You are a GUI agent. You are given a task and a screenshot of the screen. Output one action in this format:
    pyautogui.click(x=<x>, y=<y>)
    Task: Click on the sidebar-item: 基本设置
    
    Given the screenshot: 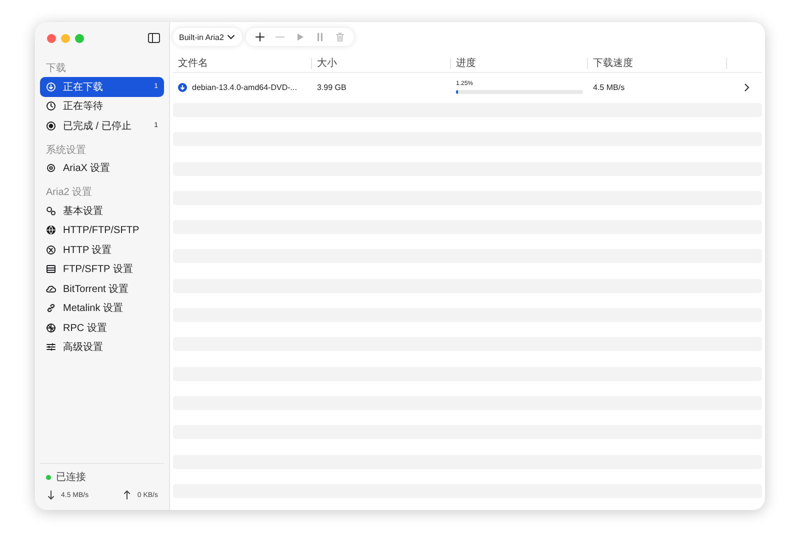 What is the action you would take?
    pyautogui.click(x=102, y=210)
    